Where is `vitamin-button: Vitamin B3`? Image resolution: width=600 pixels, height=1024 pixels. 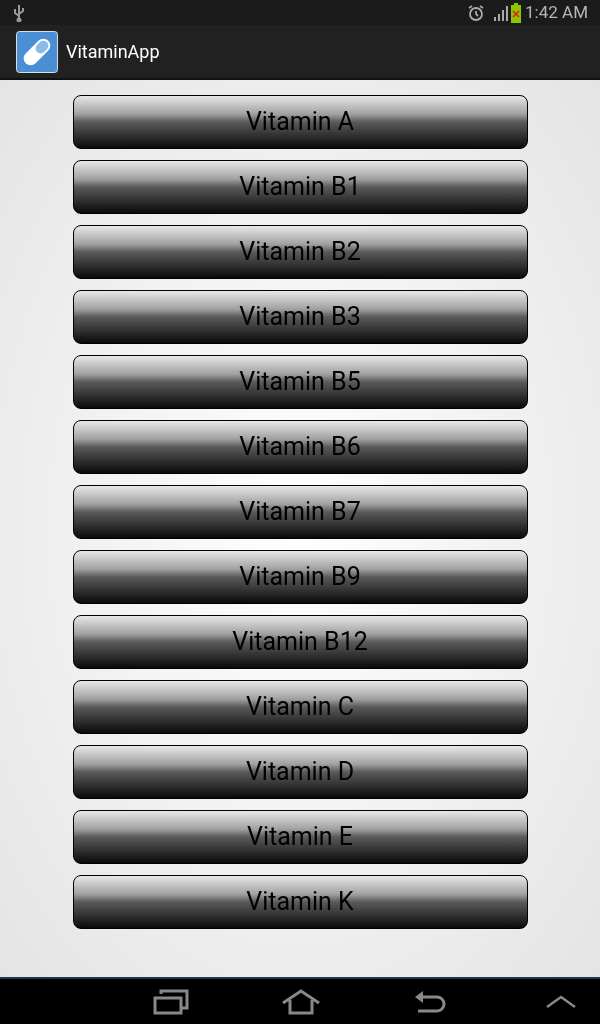
vitamin-button: Vitamin B3 is located at coordinates (300, 317).